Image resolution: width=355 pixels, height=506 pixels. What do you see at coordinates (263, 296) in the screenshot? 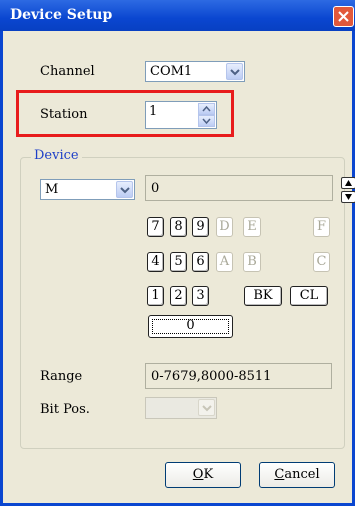
I see `key-backspace: BK` at bounding box center [263, 296].